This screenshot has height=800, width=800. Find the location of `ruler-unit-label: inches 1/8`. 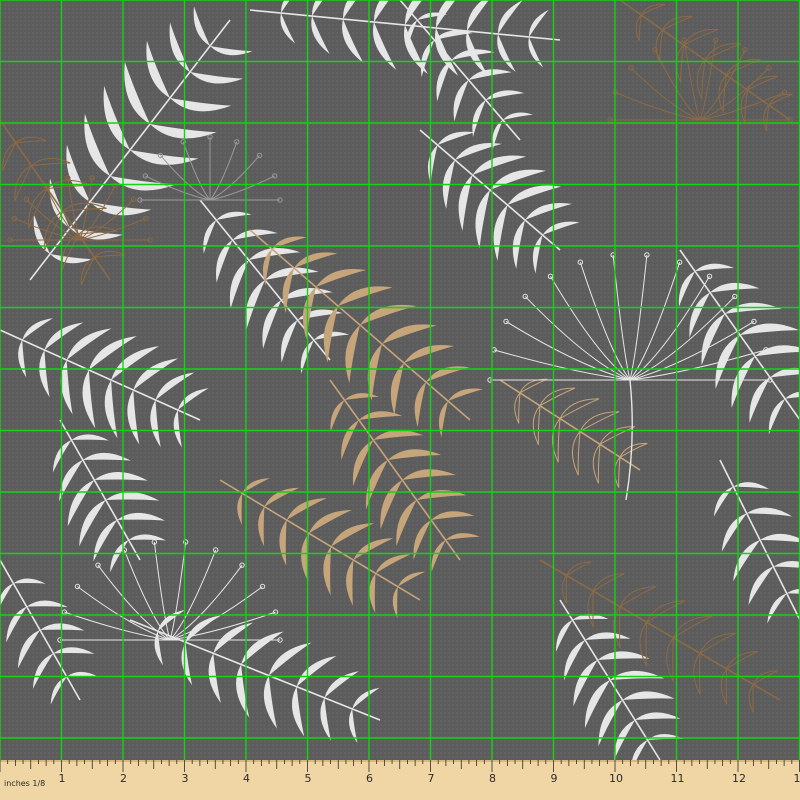

ruler-unit-label: inches 1/8 is located at coordinates (24, 783).